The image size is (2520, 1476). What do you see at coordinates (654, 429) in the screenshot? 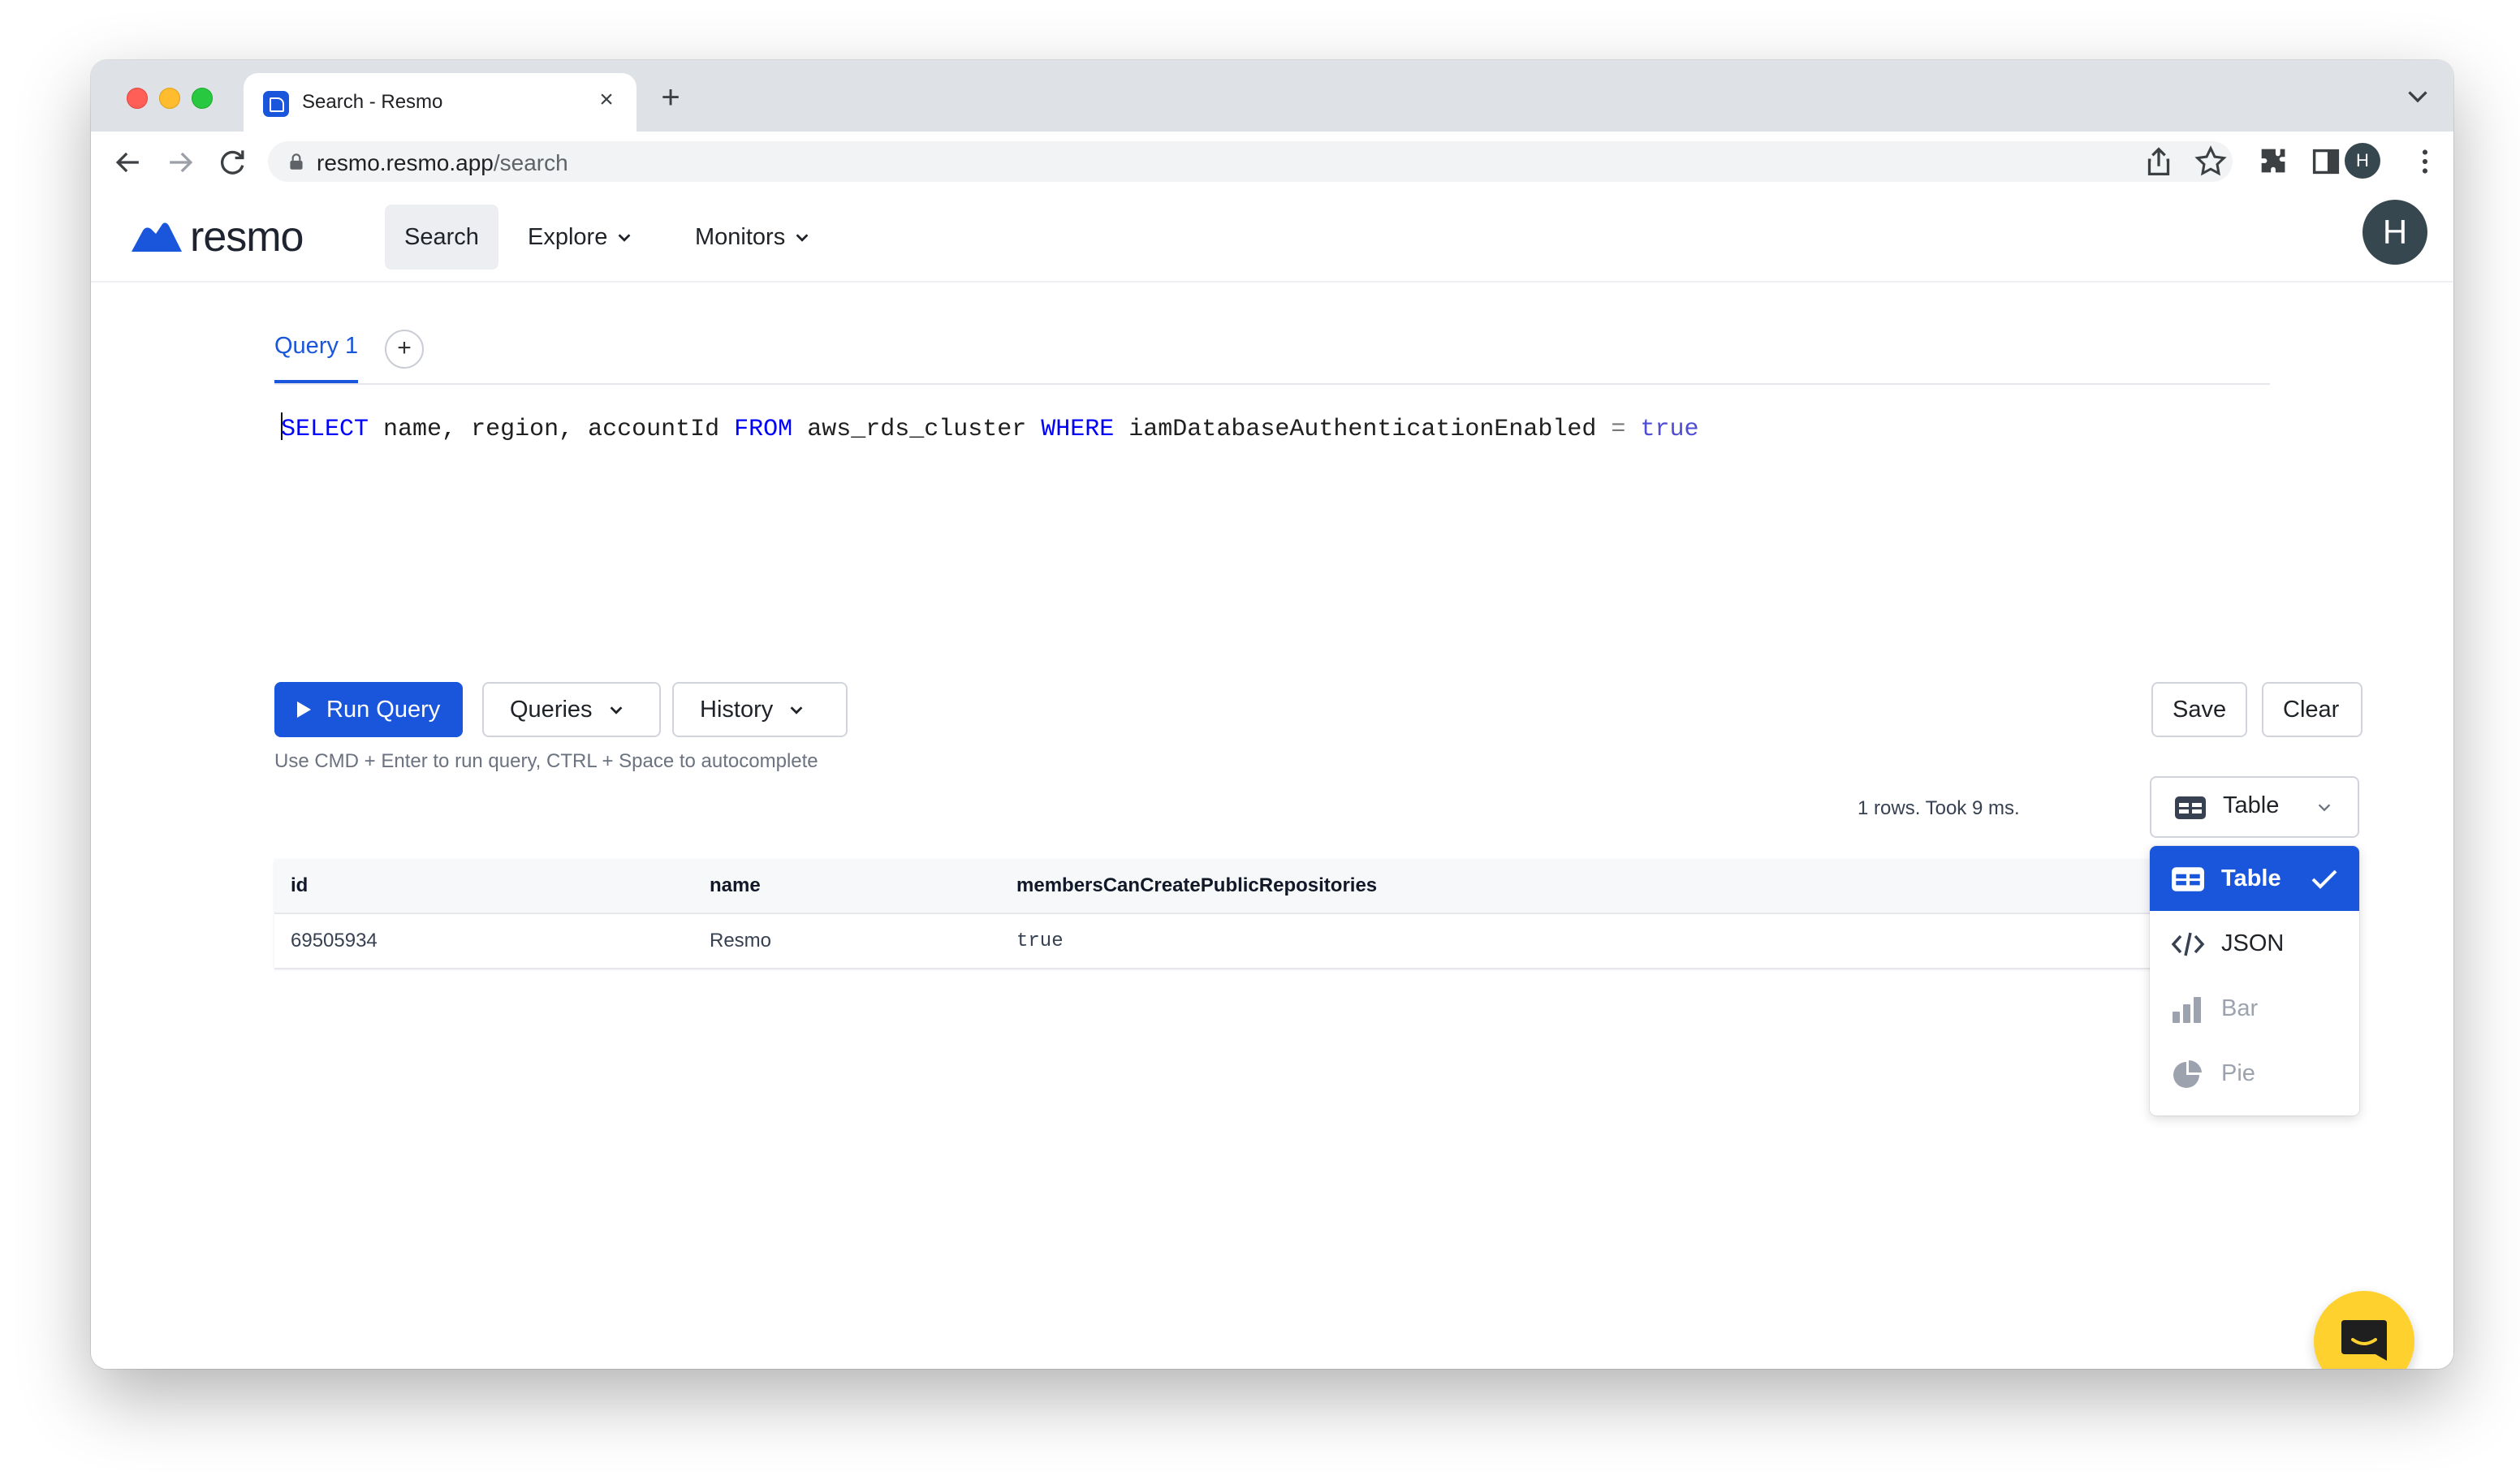
I see `sql-identifier: accountId` at bounding box center [654, 429].